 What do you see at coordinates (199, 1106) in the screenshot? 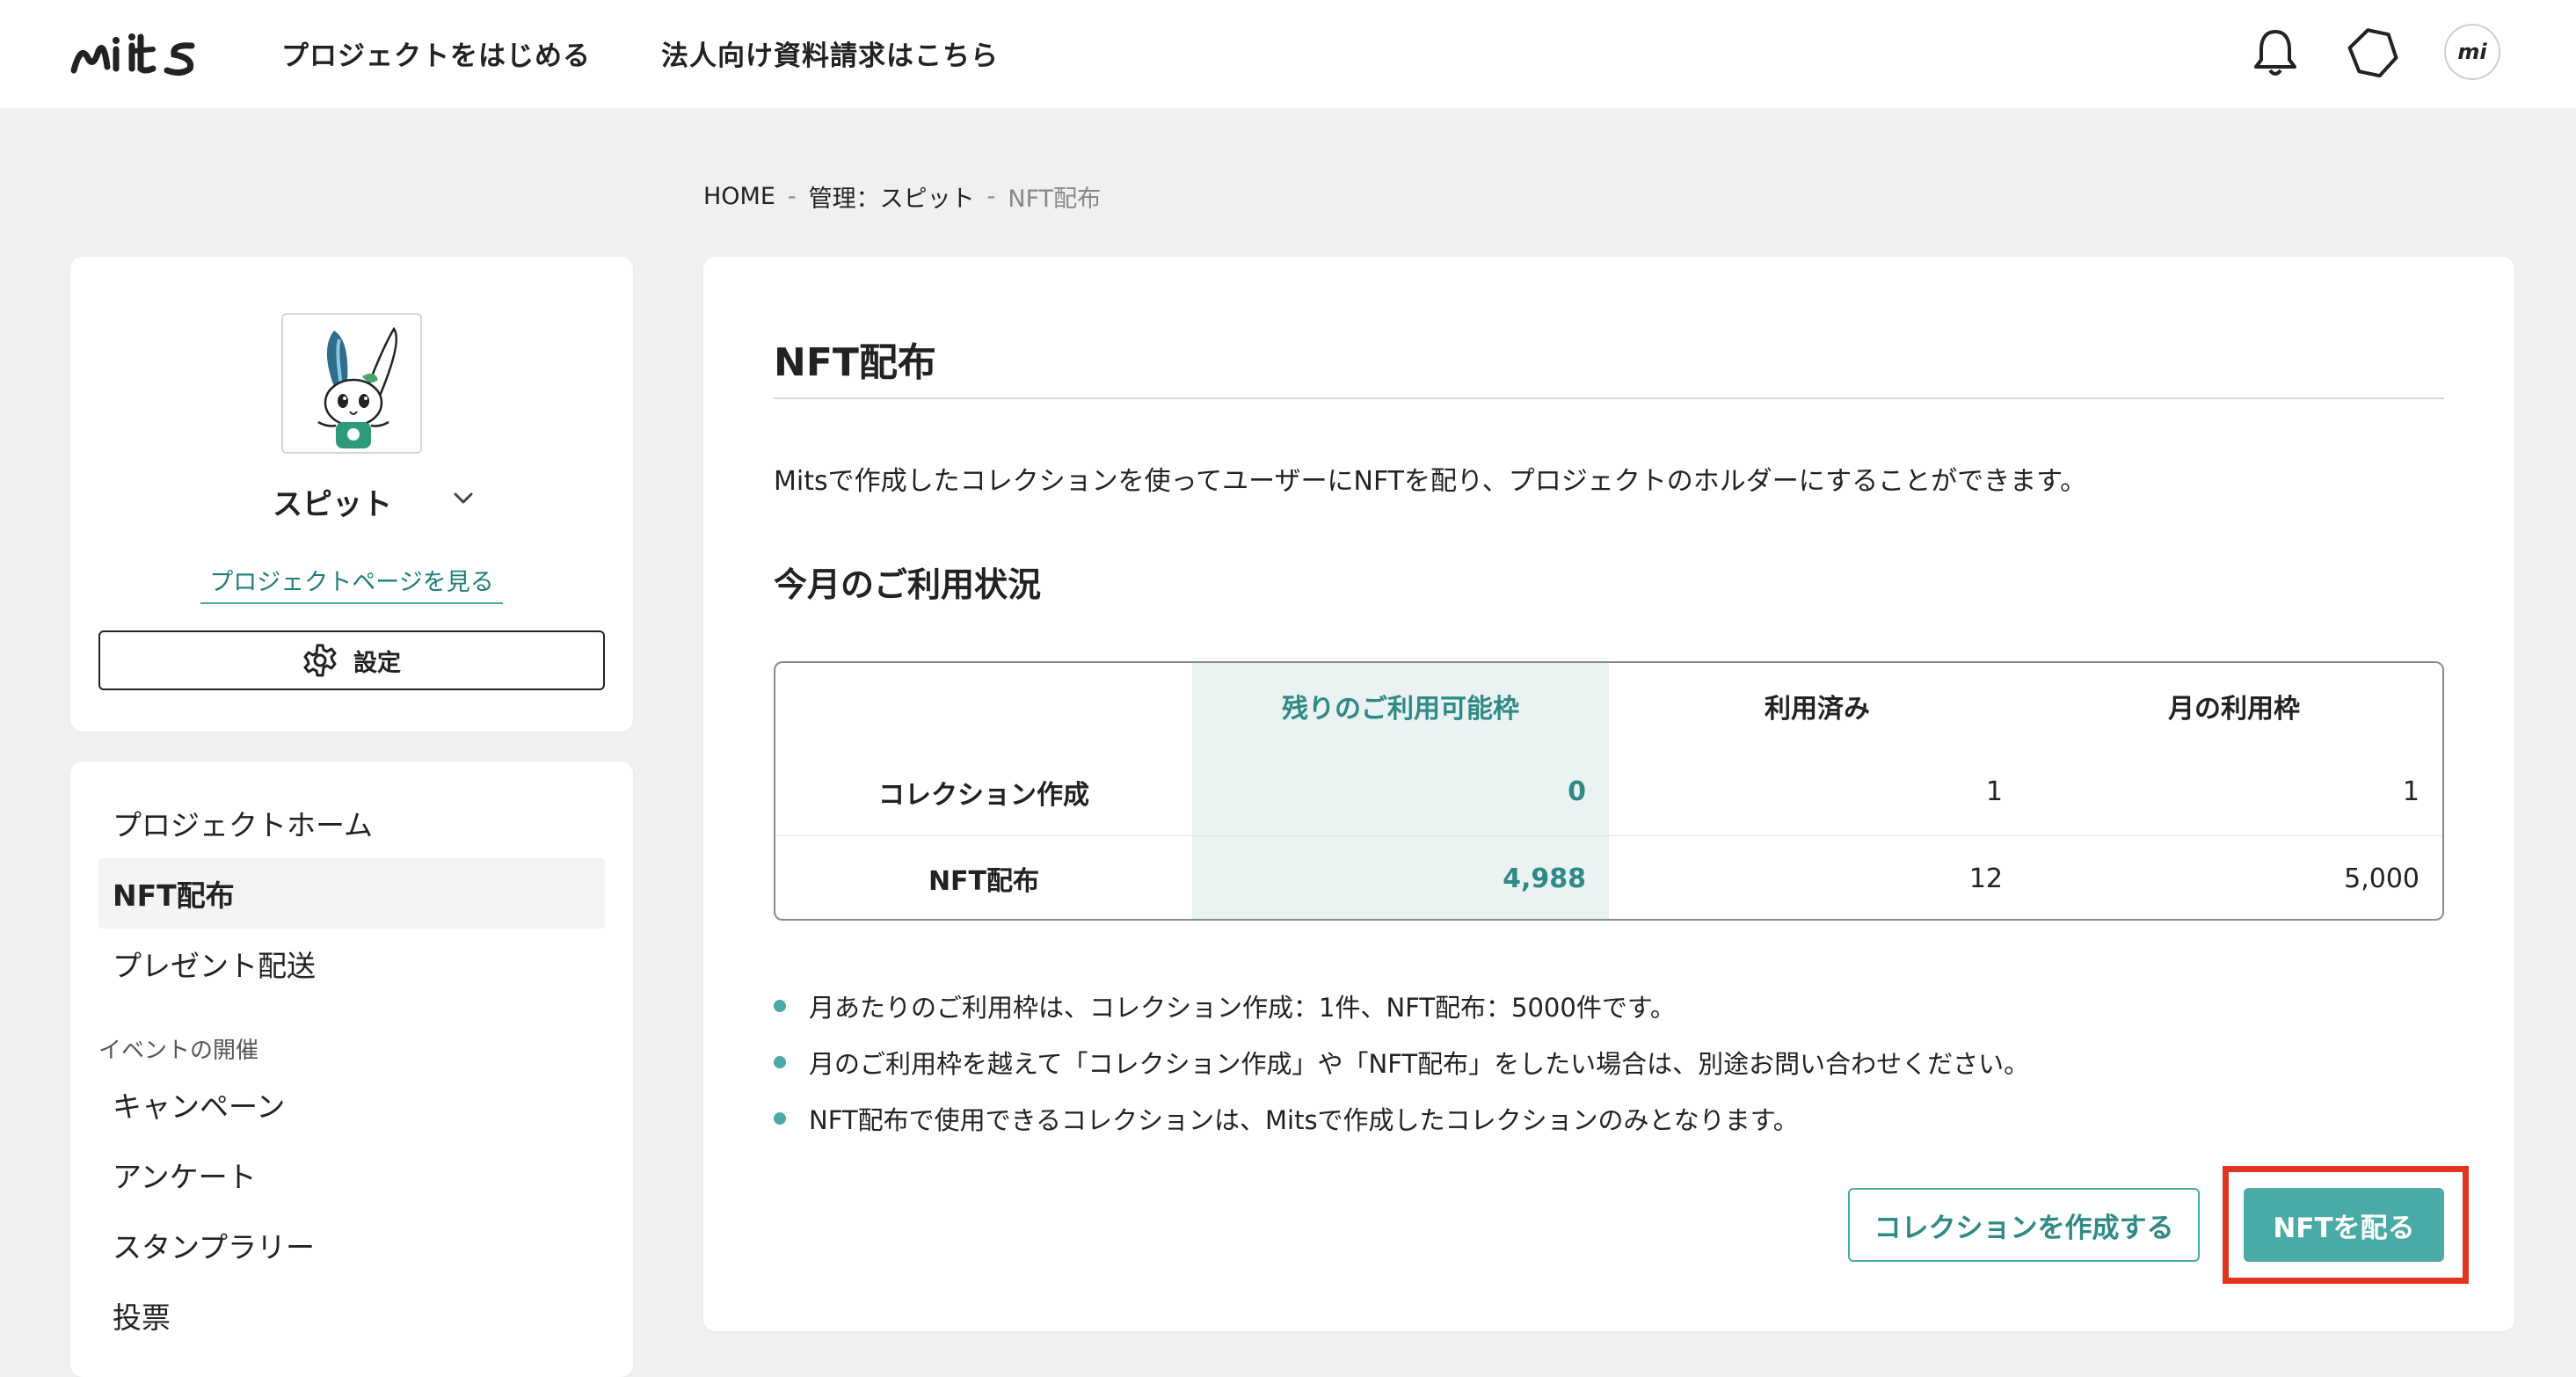
I see `sidebar-item-label: キャンペーン` at bounding box center [199, 1106].